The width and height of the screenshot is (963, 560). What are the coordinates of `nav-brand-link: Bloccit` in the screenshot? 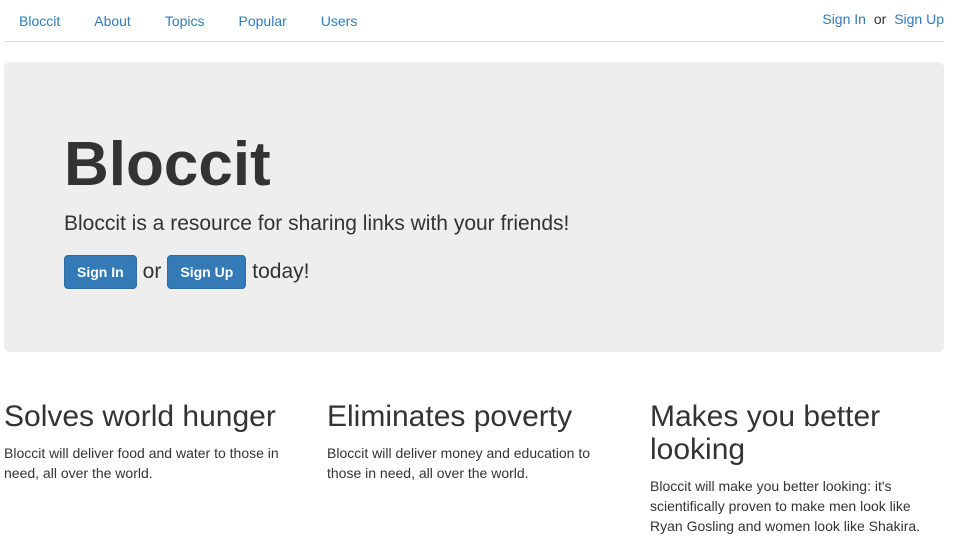 It's located at (39, 20).